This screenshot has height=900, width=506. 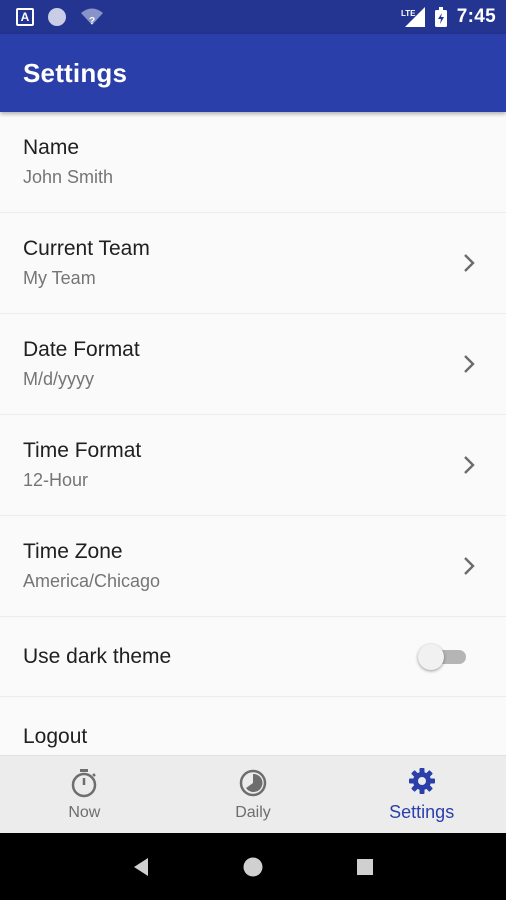 What do you see at coordinates (92, 581) in the screenshot?
I see `setting-time-zone-value: America/Chicago` at bounding box center [92, 581].